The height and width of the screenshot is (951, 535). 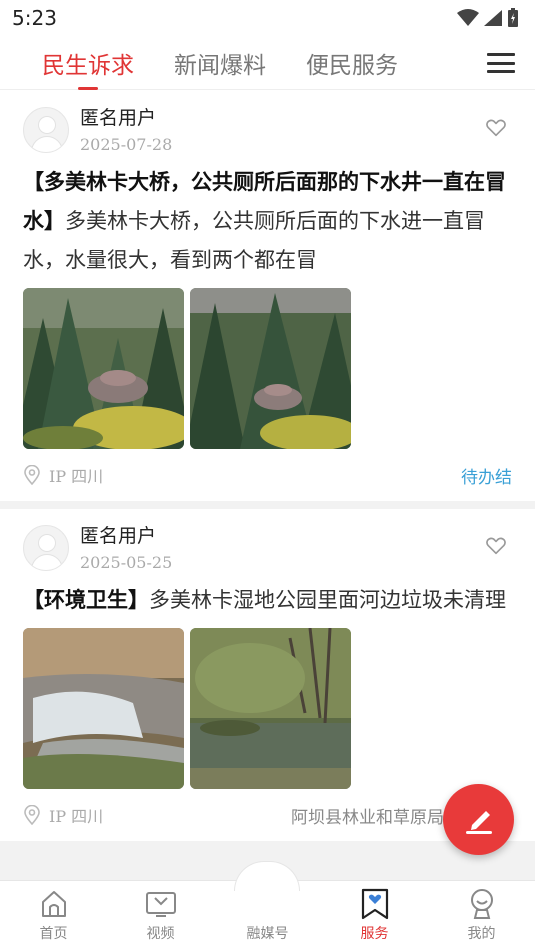 I want to click on bottom-nav: 首页 视频 融媒号 服务 我的, so click(x=267, y=906).